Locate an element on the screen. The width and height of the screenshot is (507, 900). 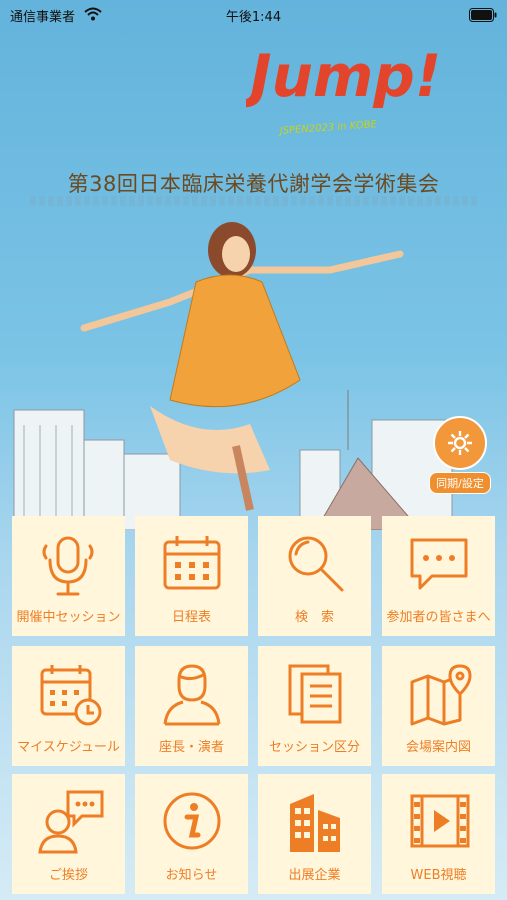
menu-tile-label: 参加者の皆さまへ is located at coordinates (438, 617).